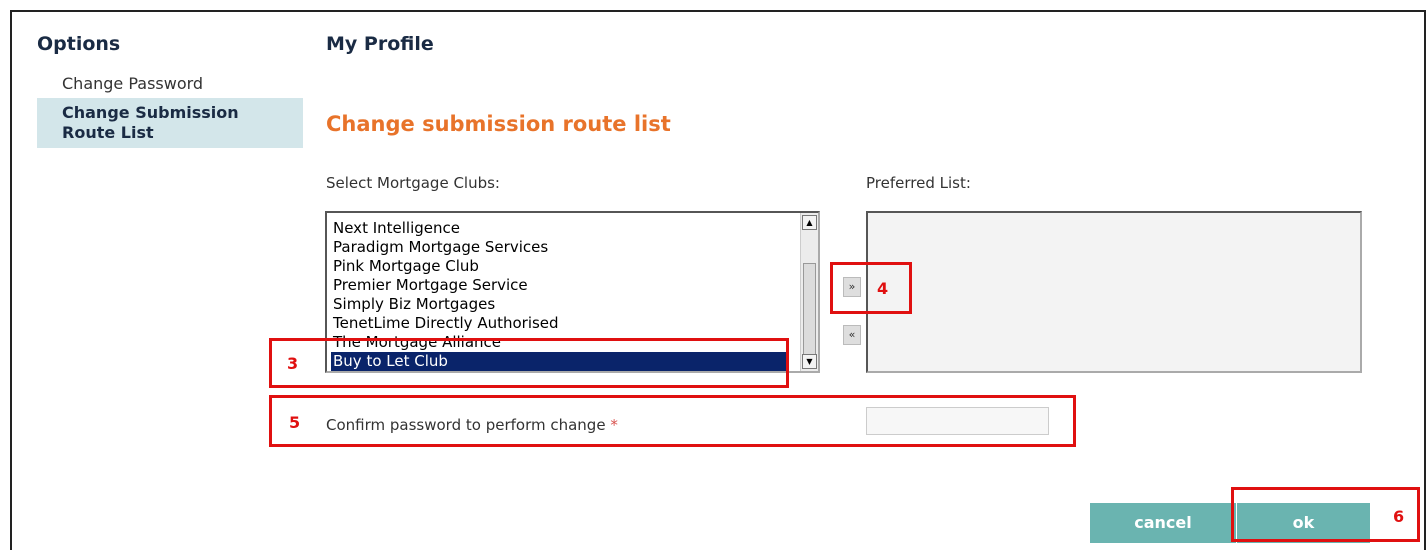  What do you see at coordinates (380, 44) in the screenshot?
I see `page-title: My Profile` at bounding box center [380, 44].